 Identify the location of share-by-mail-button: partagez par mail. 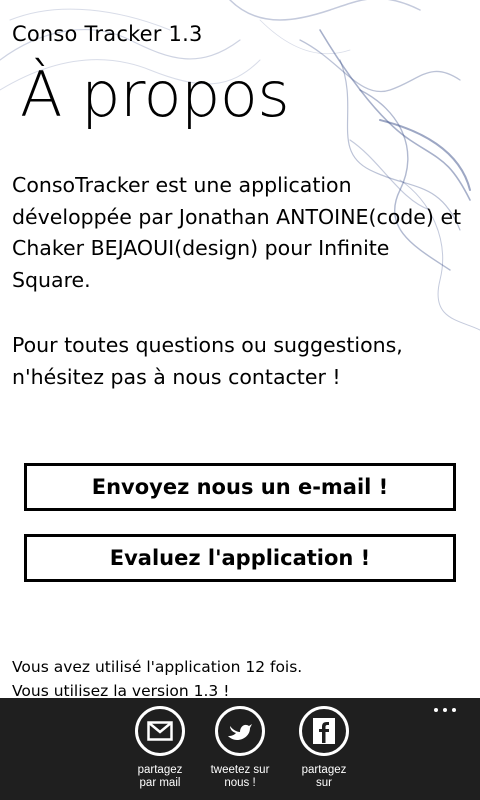
(160, 748).